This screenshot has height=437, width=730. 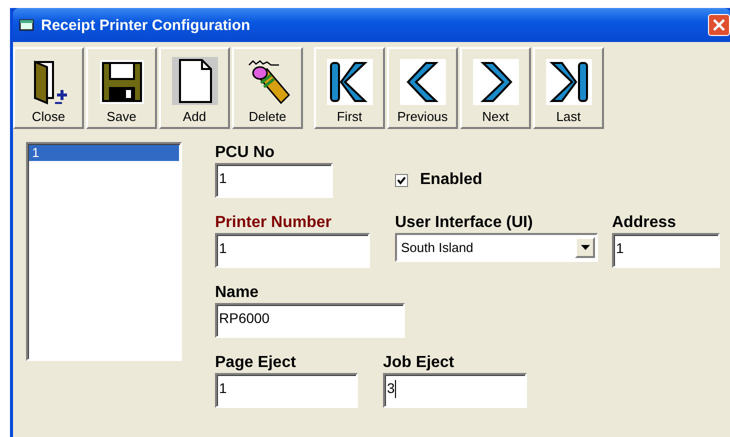 What do you see at coordinates (310, 320) in the screenshot?
I see `text-field: RP6000` at bounding box center [310, 320].